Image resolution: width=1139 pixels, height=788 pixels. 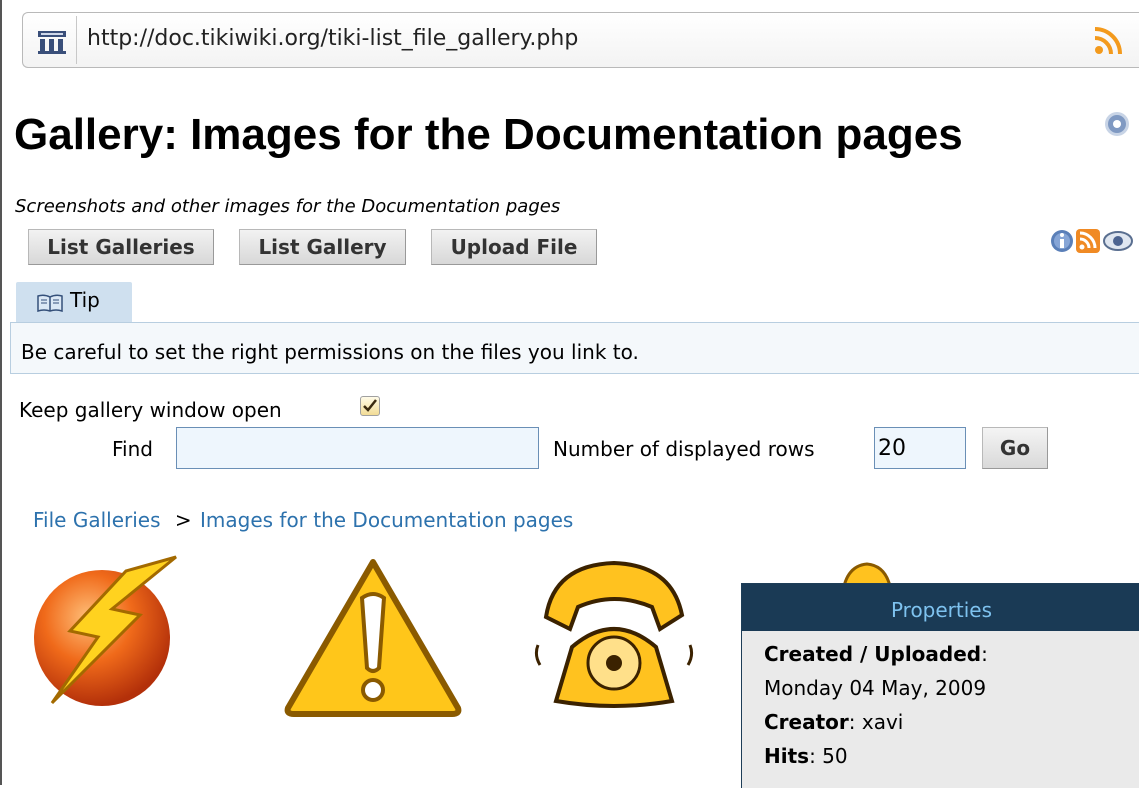 What do you see at coordinates (150, 410) in the screenshot?
I see `keep-window-label: Keep gallery window open` at bounding box center [150, 410].